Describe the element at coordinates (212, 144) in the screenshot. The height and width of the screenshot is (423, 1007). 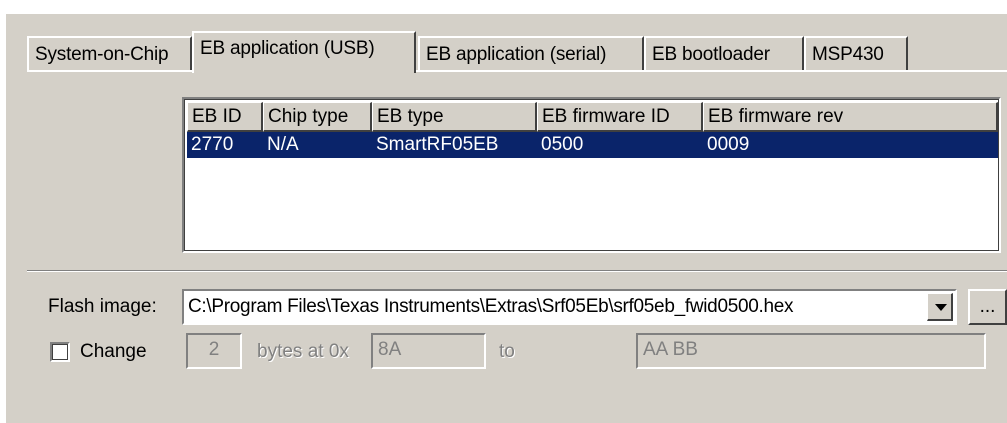
I see `cell-eb-id: 2770` at that location.